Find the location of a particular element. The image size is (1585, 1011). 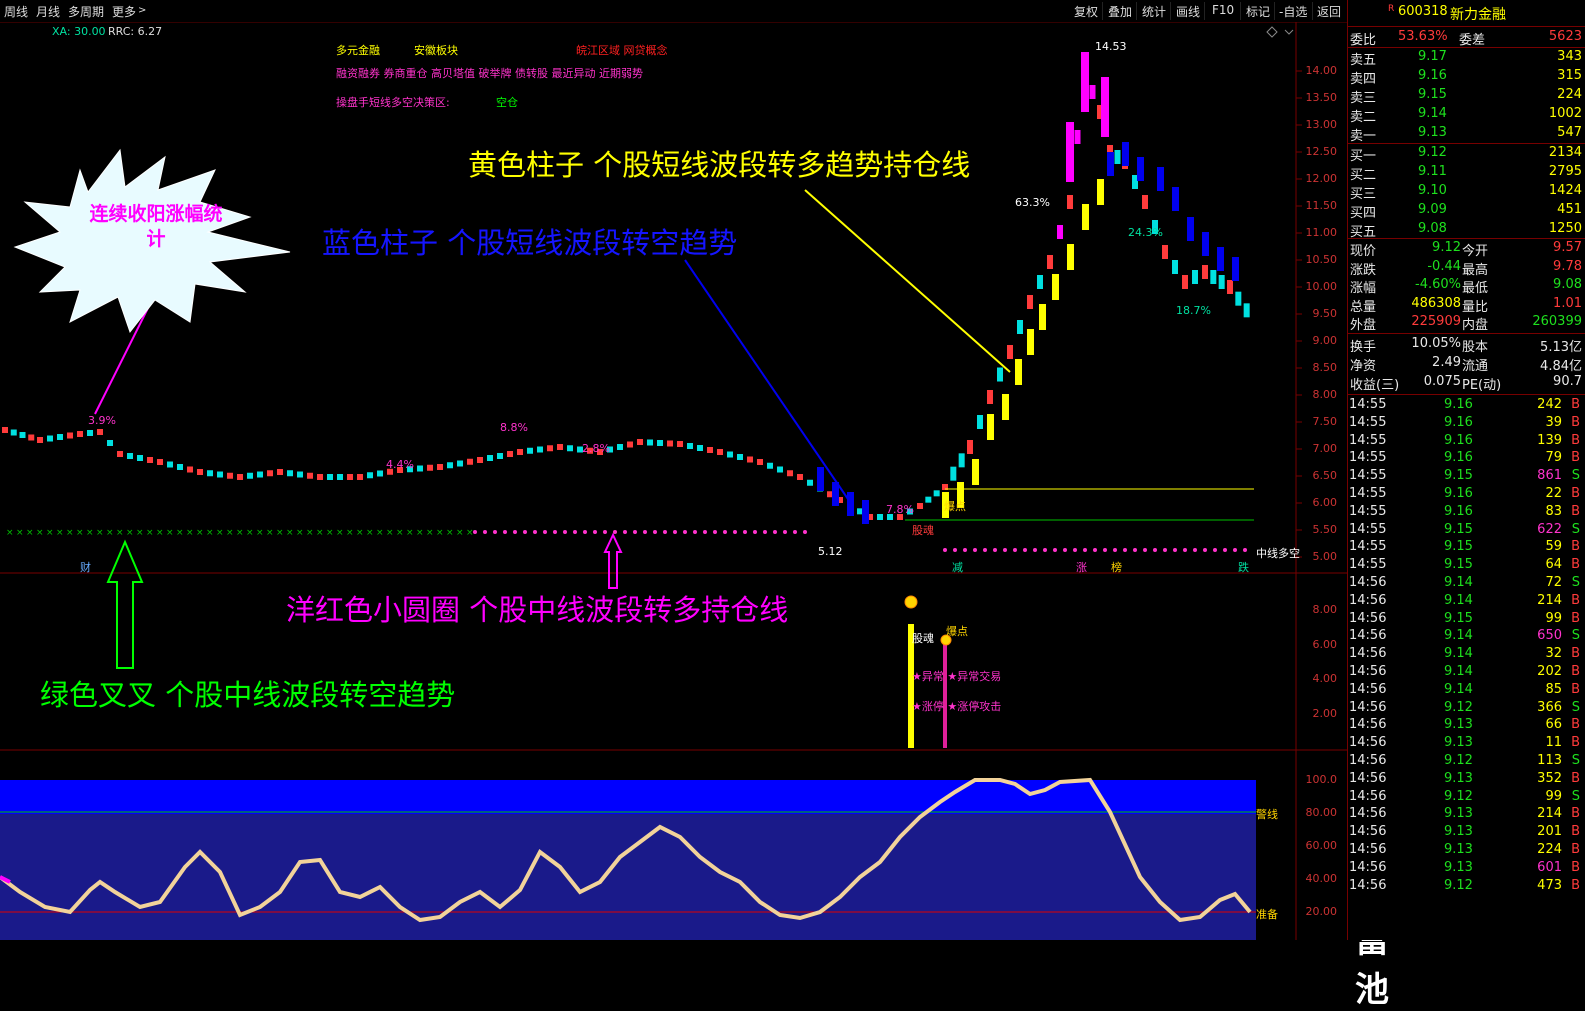

toolbar-mark: 标记 is located at coordinates (1258, 11).